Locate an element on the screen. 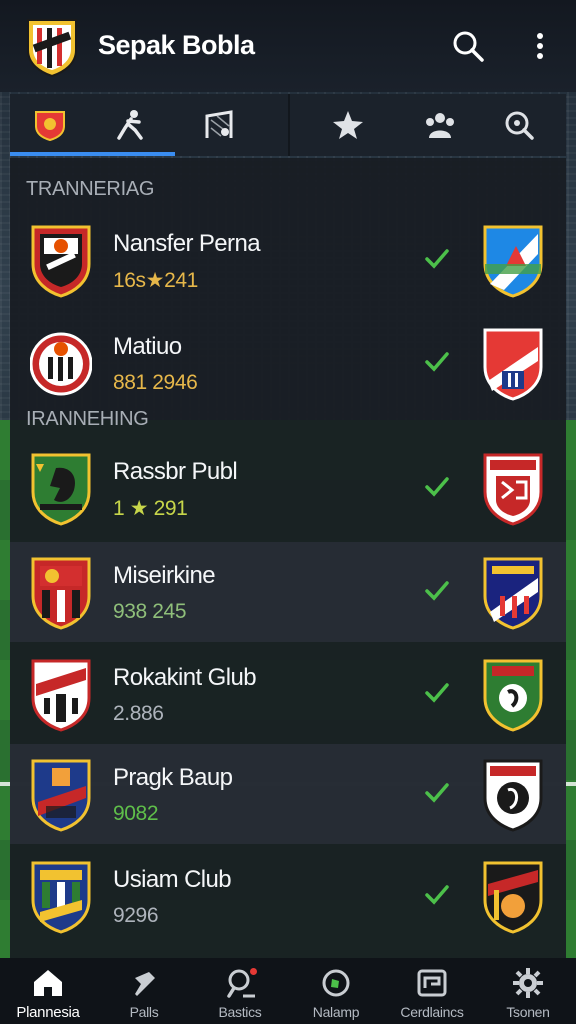  team-icon is located at coordinates (440, 125).